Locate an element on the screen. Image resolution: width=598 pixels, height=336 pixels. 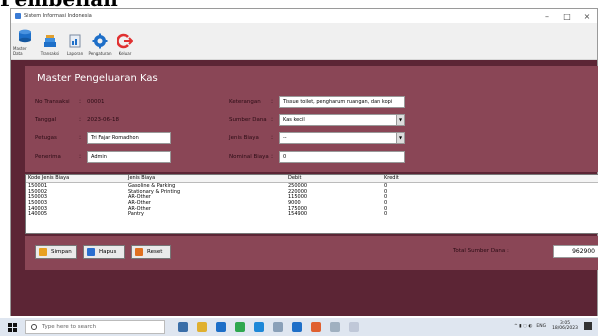
jenis-biaya-label: Jenis Biaya is located at coordinates (244, 138).